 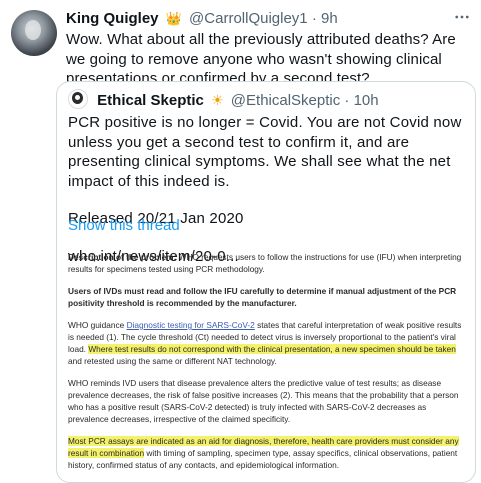 I want to click on tweet-header: King Quigley 👑 @CarrollQuigley1 · 9h, so click(x=202, y=19).